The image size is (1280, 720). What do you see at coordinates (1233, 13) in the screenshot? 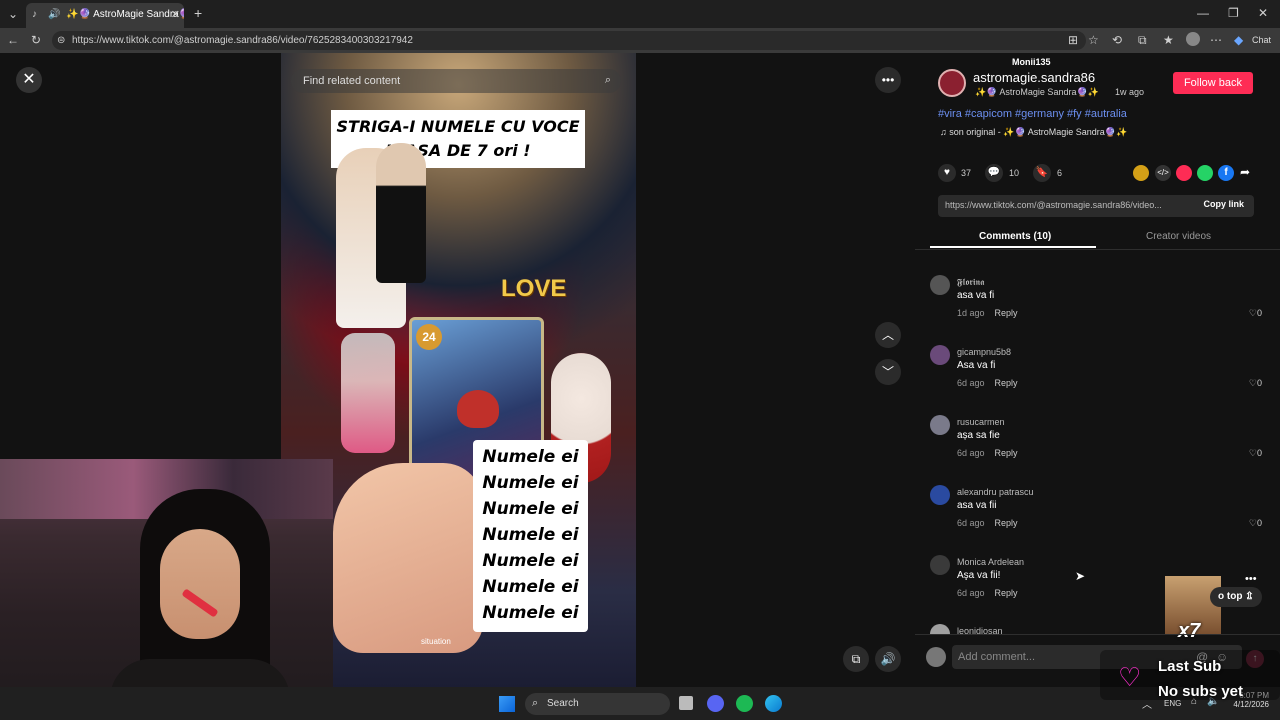
I see `maximize-icon: ❐` at bounding box center [1233, 13].